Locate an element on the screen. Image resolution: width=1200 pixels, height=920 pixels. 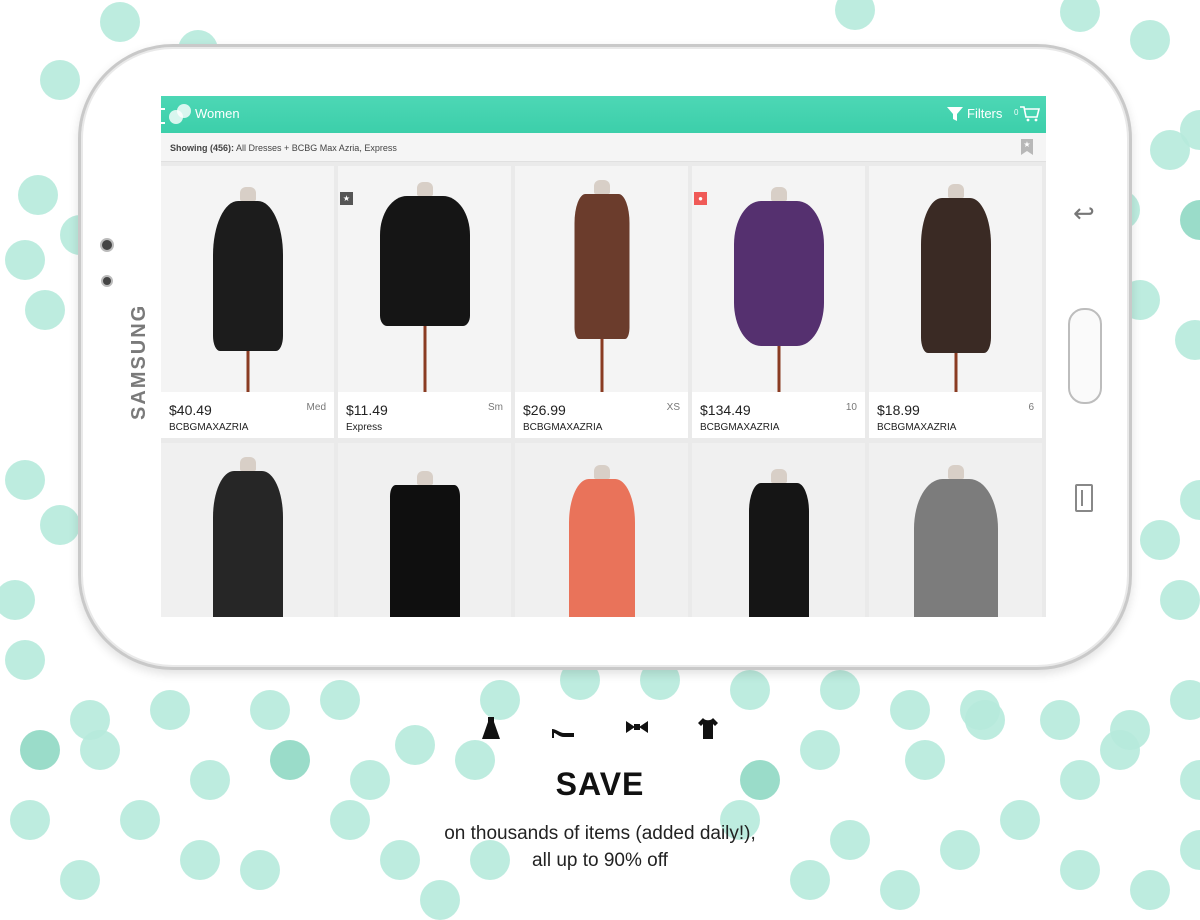
tshirt-icon is located at coordinates (708, 728).